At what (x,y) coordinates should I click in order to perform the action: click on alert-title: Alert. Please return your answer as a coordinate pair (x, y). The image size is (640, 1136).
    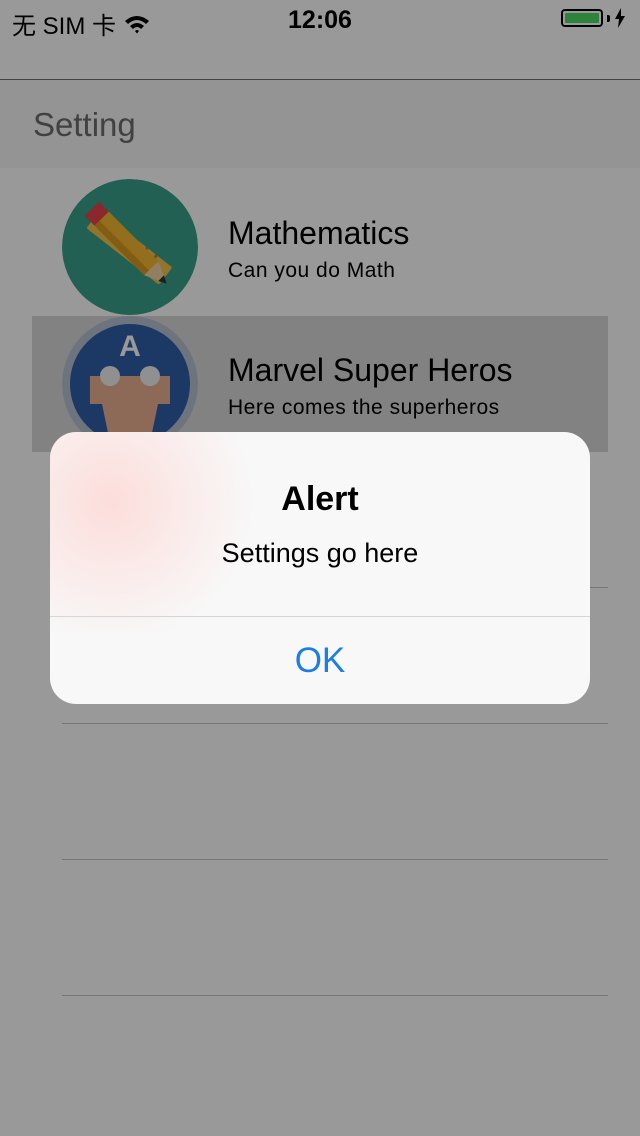
    Looking at the image, I should click on (320, 499).